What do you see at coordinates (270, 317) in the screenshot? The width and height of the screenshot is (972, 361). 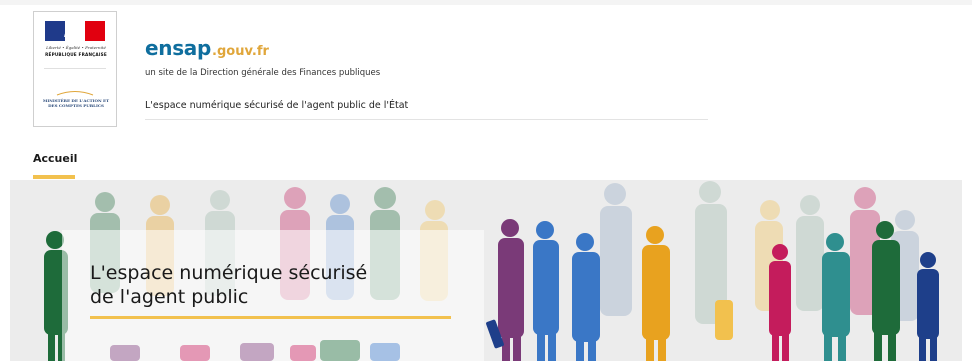 I see `hero-accent-line` at bounding box center [270, 317].